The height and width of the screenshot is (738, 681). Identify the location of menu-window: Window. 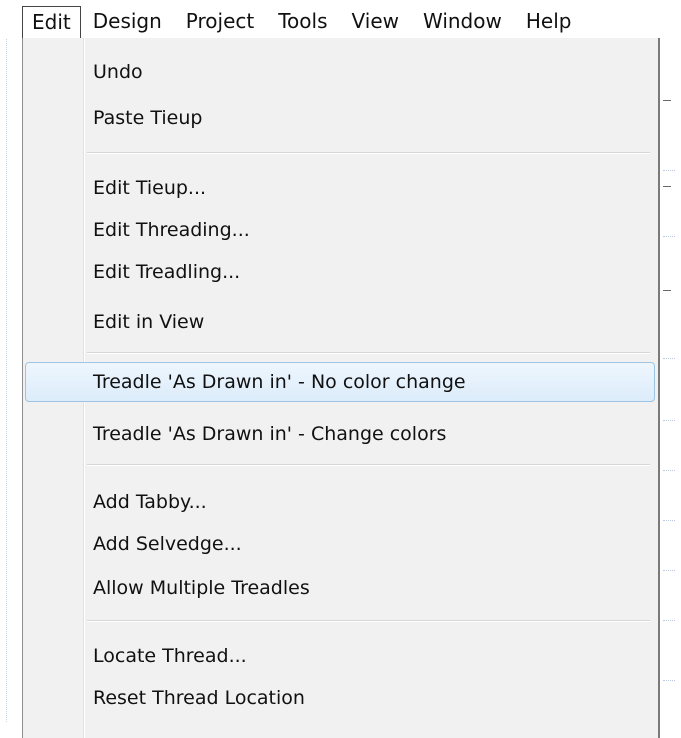
(462, 22).